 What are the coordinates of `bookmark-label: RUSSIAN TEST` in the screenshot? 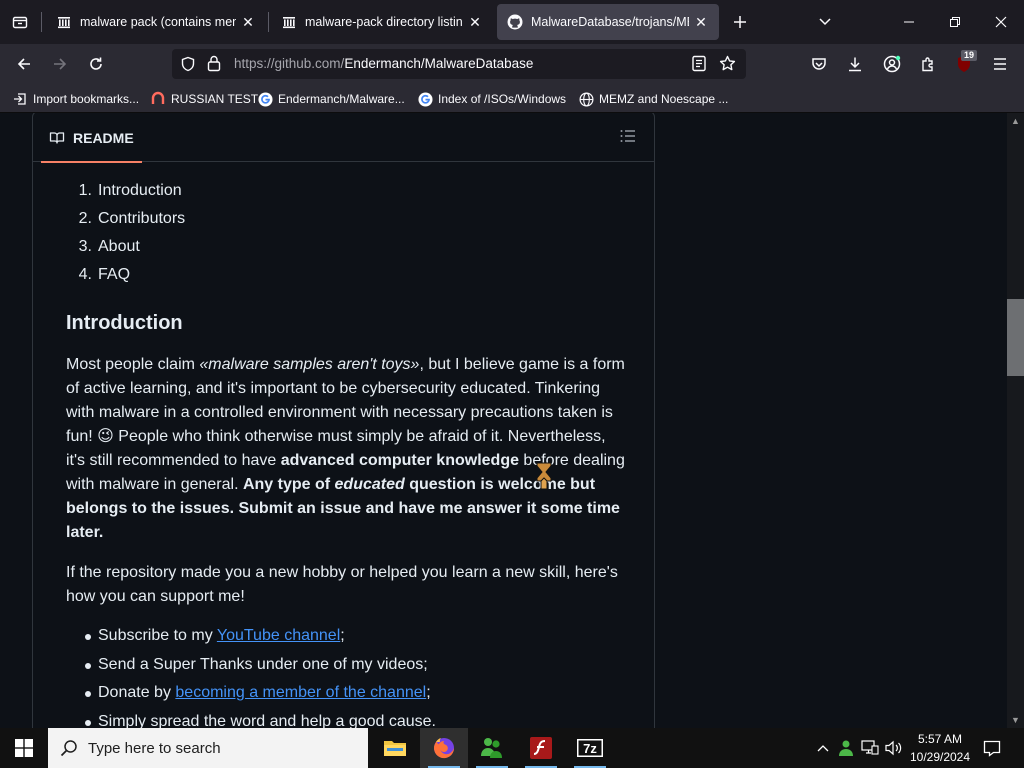 It's located at (215, 99).